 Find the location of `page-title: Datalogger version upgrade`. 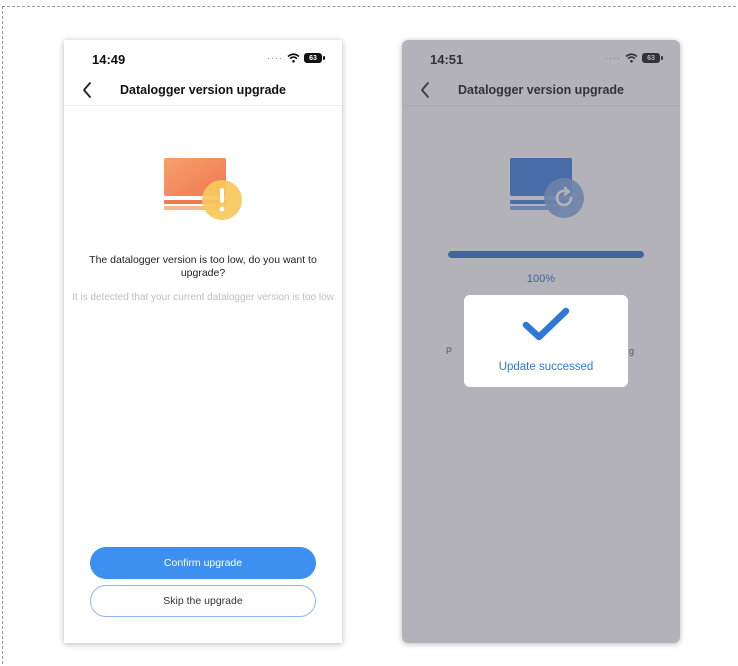

page-title: Datalogger version upgrade is located at coordinates (202, 90).